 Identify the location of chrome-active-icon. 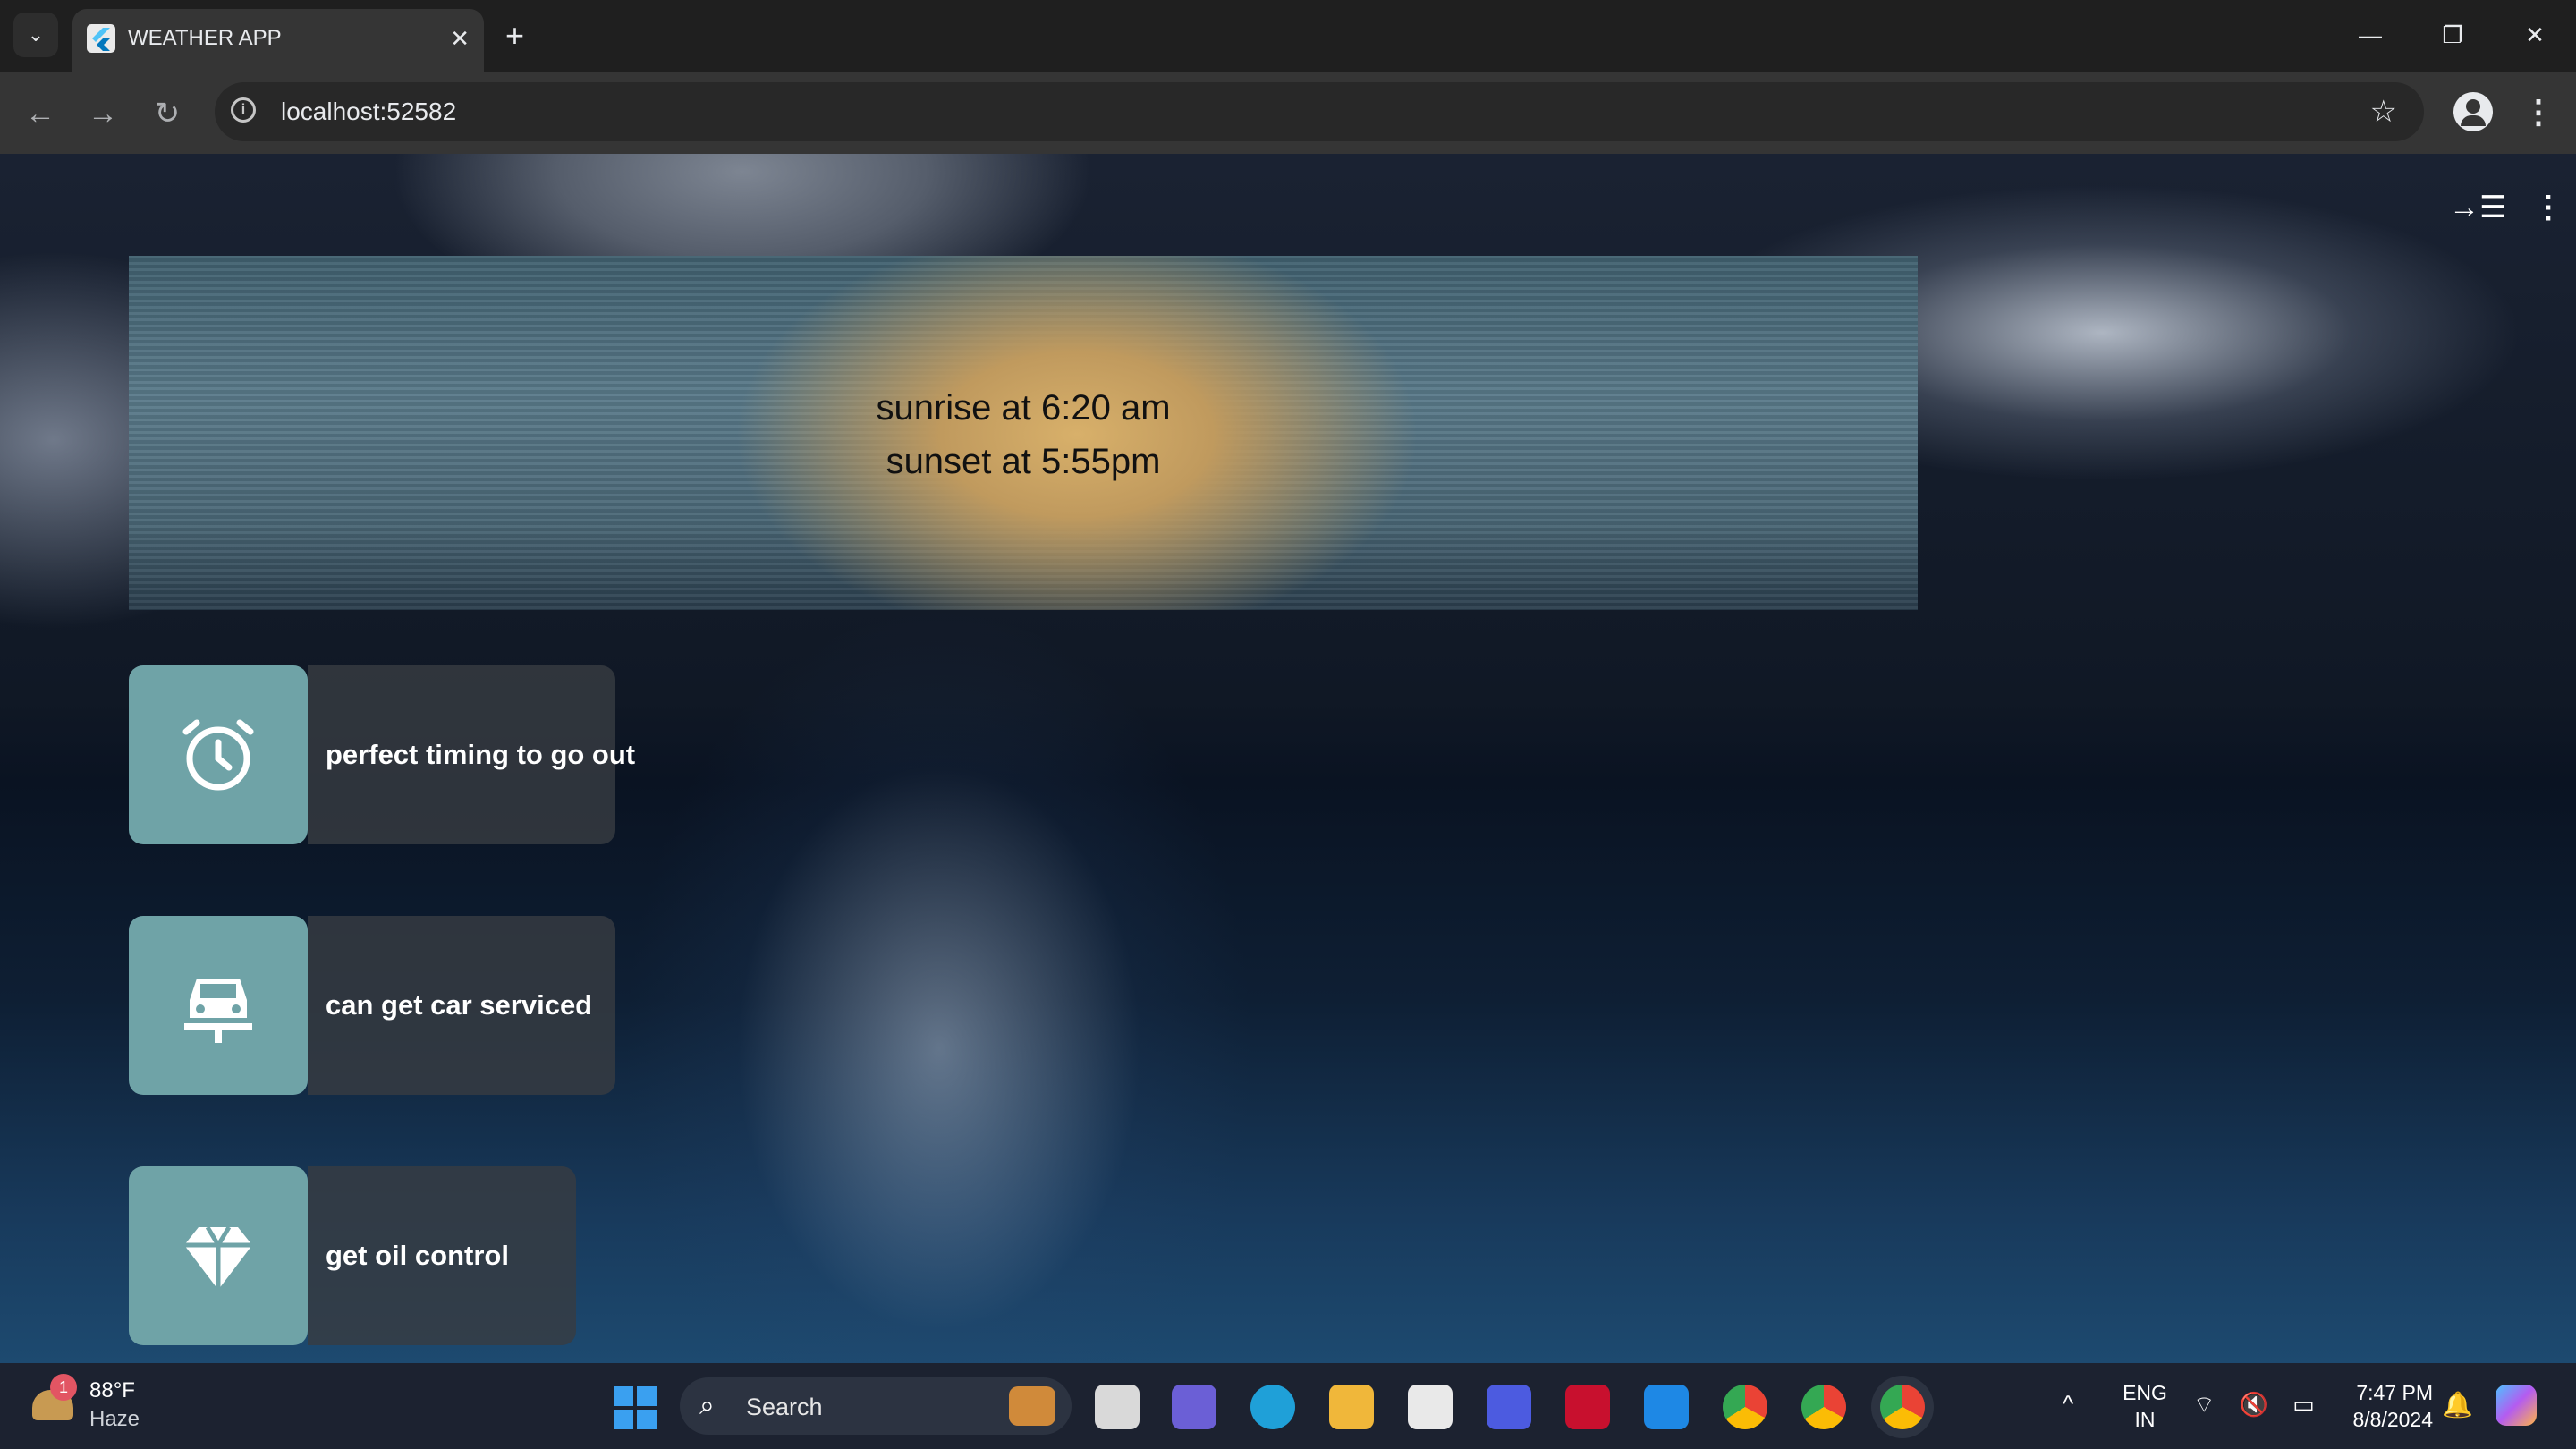
(1902, 1407).